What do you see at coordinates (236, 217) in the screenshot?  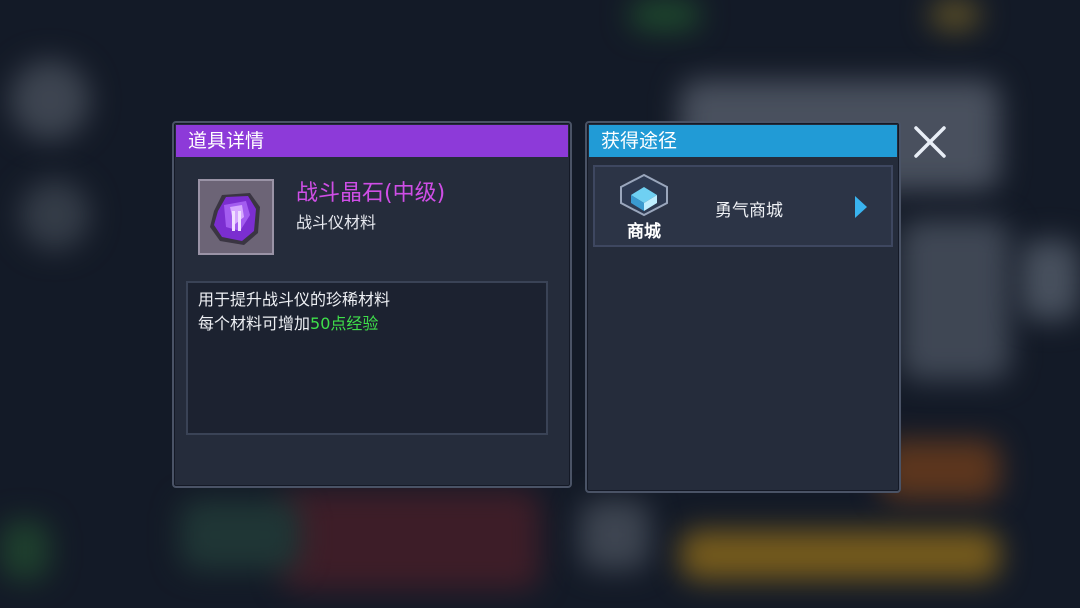 I see `purple-crystal-icon` at bounding box center [236, 217].